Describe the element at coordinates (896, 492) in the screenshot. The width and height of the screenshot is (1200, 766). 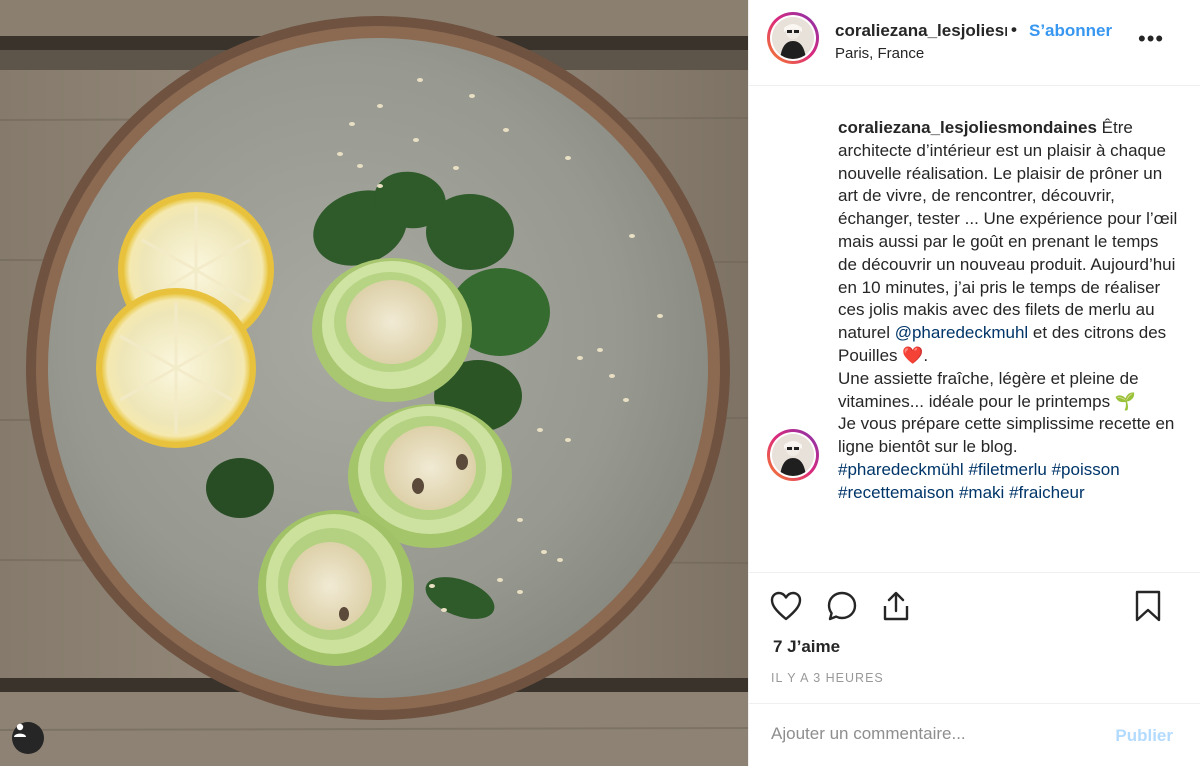
I see `hashtag-link: #recettemaison` at that location.